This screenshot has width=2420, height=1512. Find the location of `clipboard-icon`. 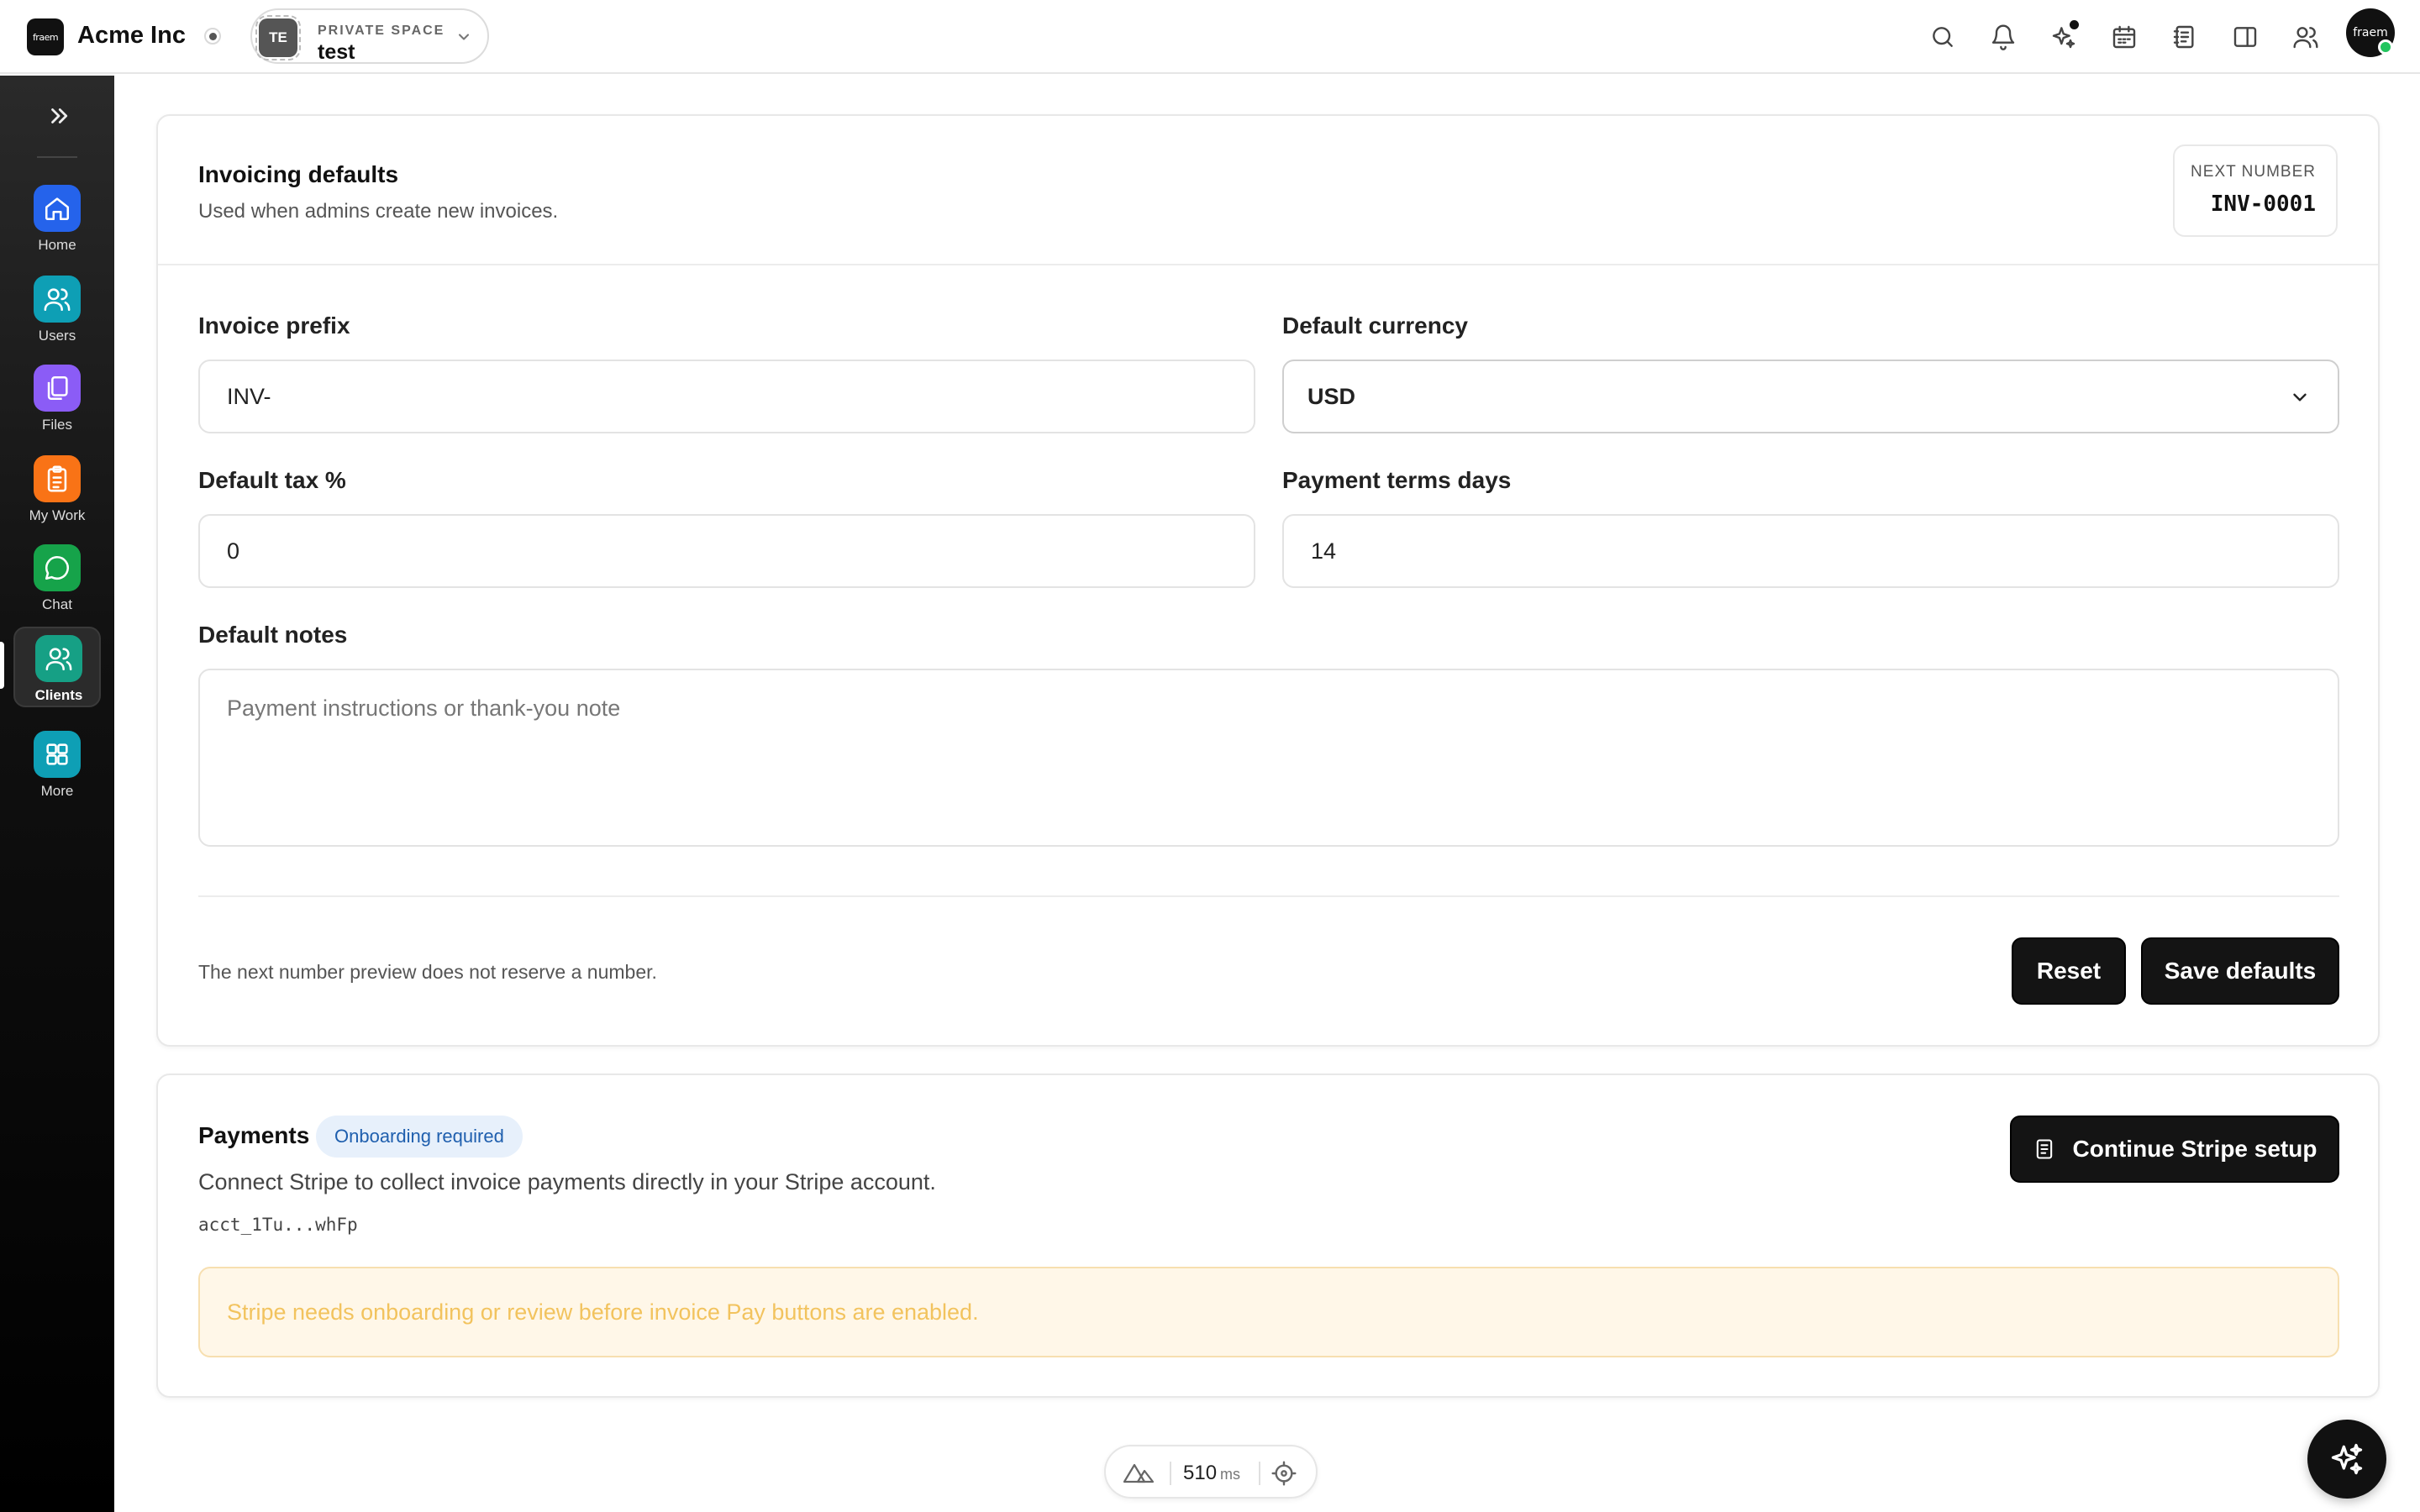

clipboard-icon is located at coordinates (58, 478).